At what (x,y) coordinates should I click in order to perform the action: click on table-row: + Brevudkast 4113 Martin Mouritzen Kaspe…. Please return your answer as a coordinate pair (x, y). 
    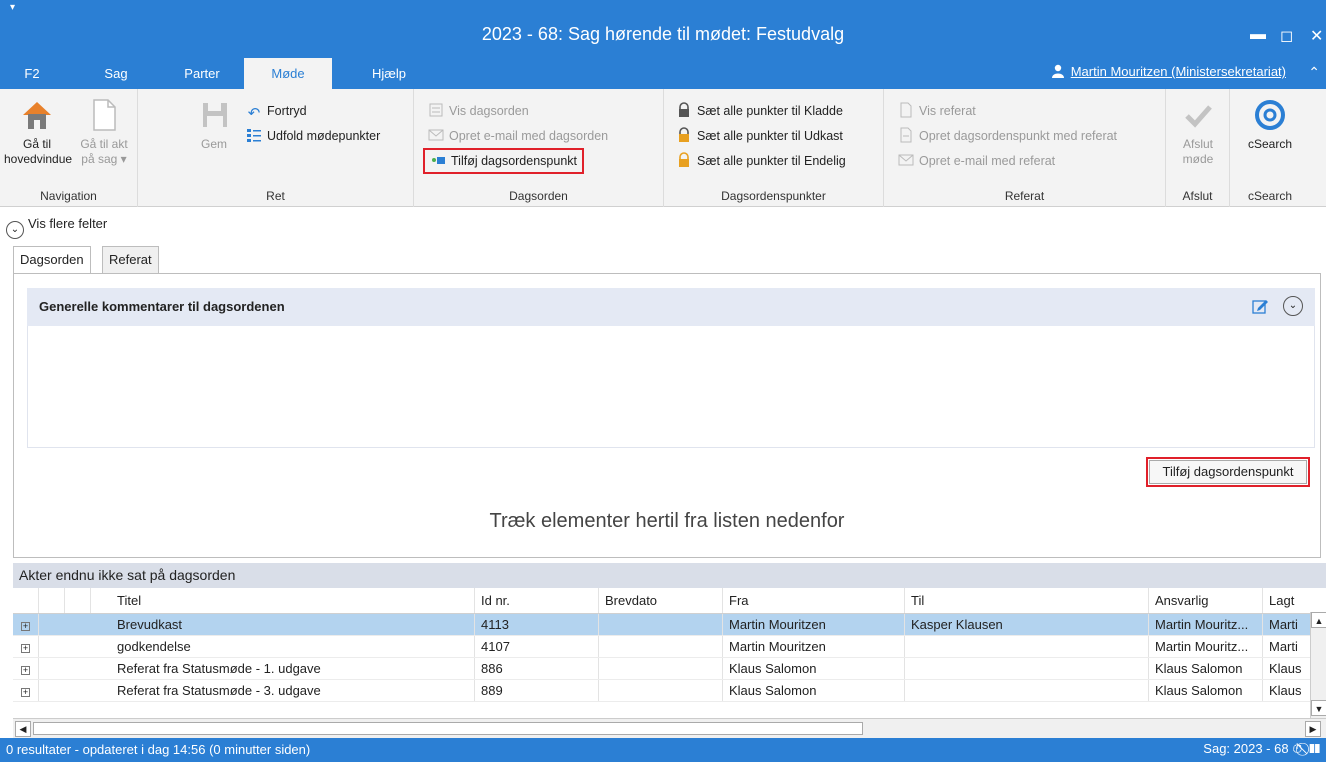
    Looking at the image, I should click on (663, 625).